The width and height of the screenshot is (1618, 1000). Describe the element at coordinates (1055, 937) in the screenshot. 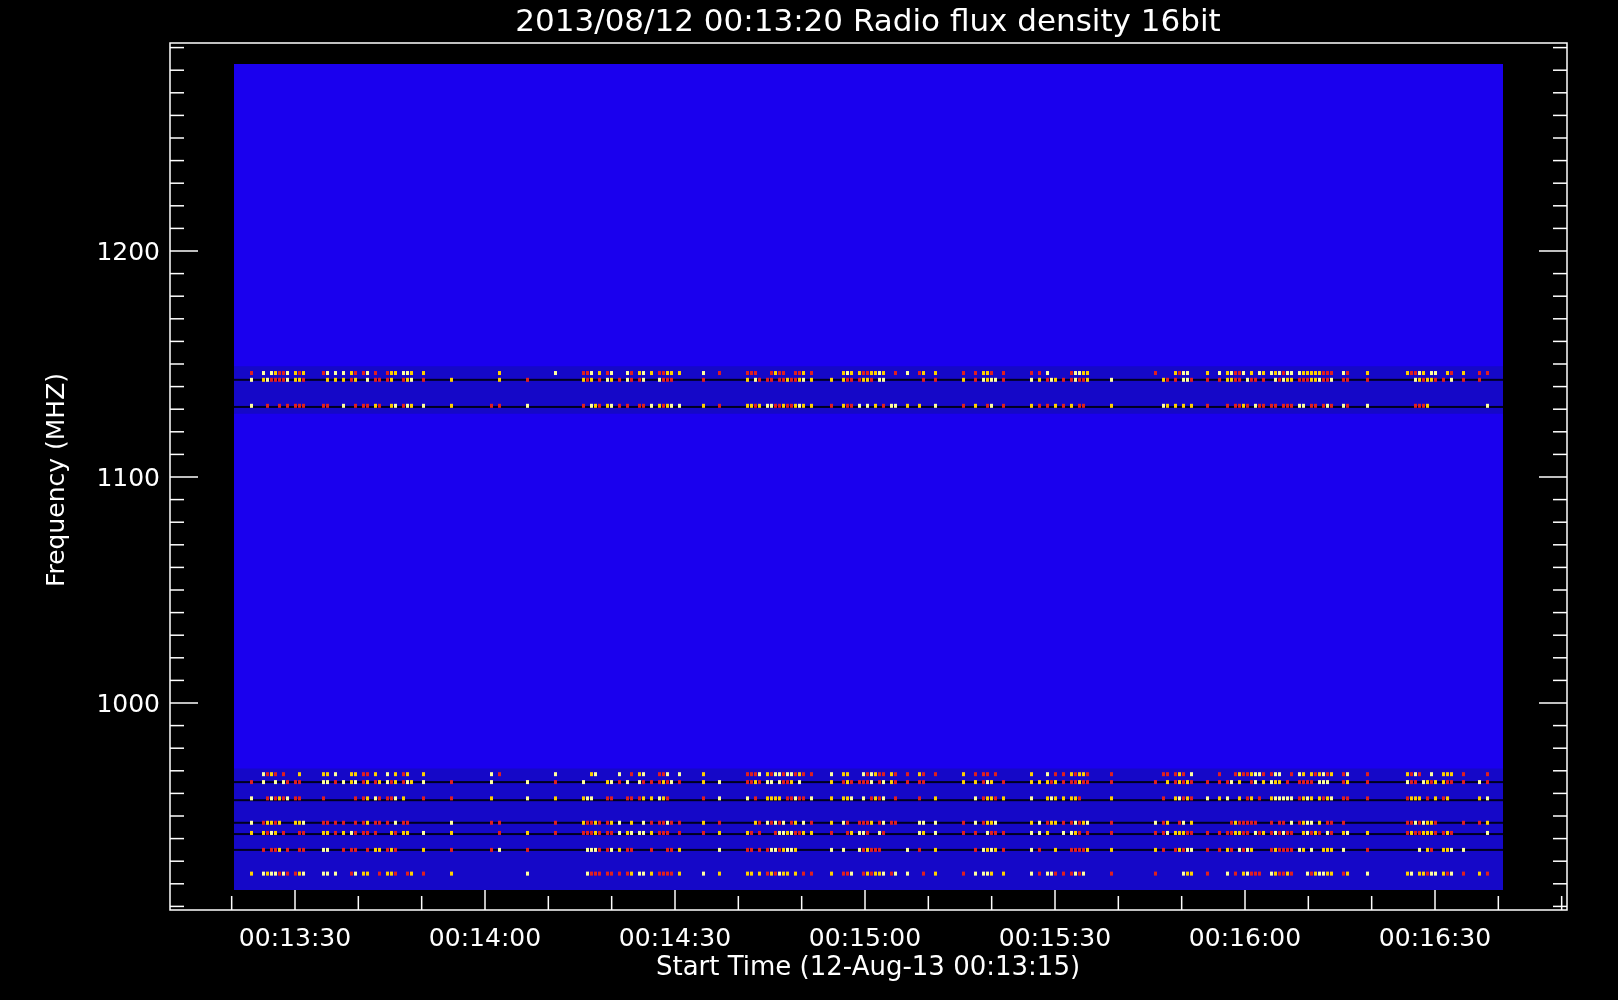

I see `x-tick-label: 00:15:30` at that location.